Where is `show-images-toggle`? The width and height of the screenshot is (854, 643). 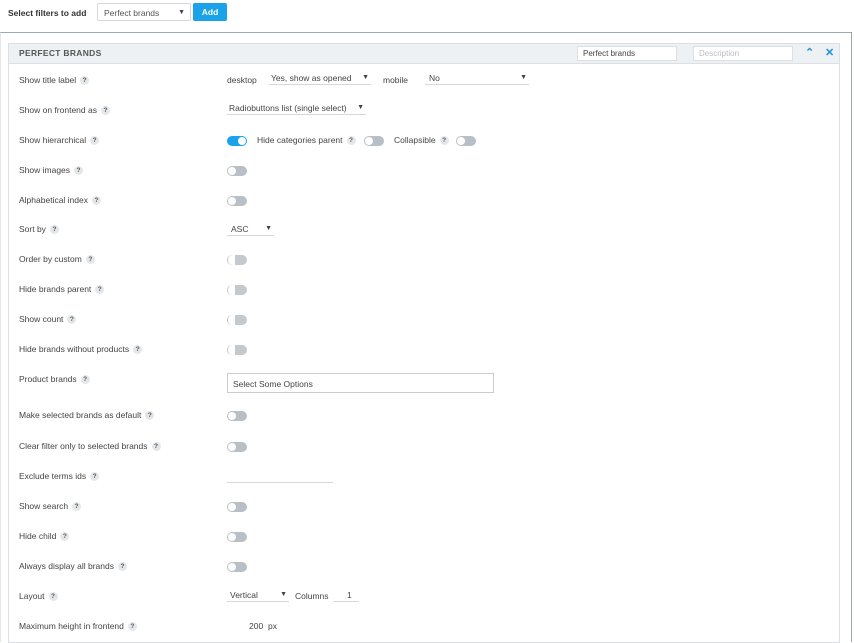
show-images-toggle is located at coordinates (237, 171).